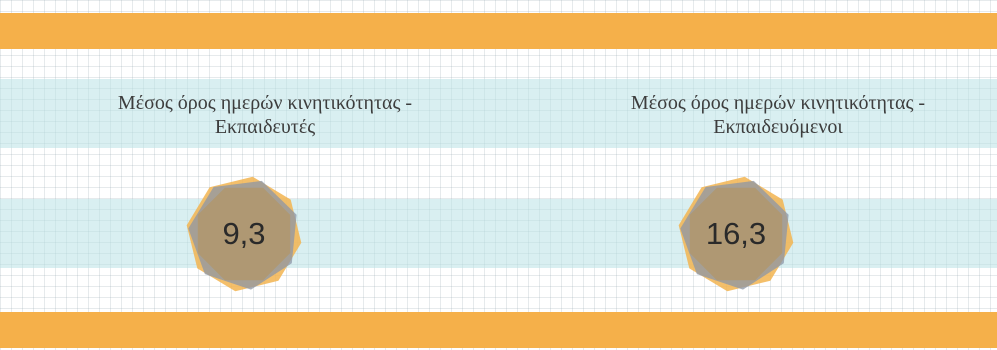  I want to click on badge-value: 9,3, so click(244, 233).